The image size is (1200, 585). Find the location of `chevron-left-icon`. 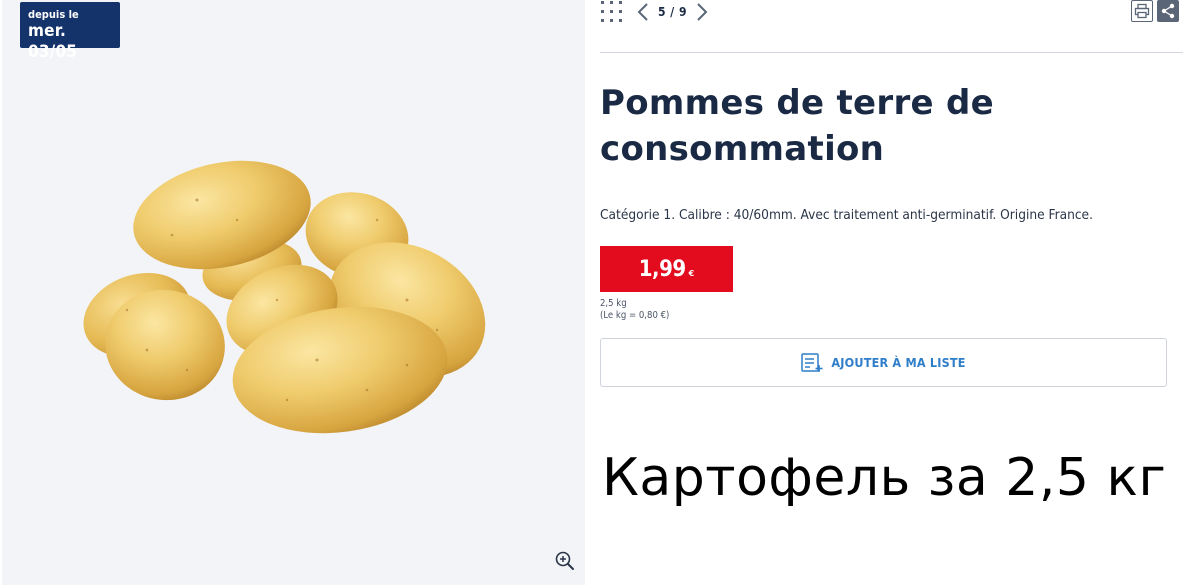

chevron-left-icon is located at coordinates (643, 12).